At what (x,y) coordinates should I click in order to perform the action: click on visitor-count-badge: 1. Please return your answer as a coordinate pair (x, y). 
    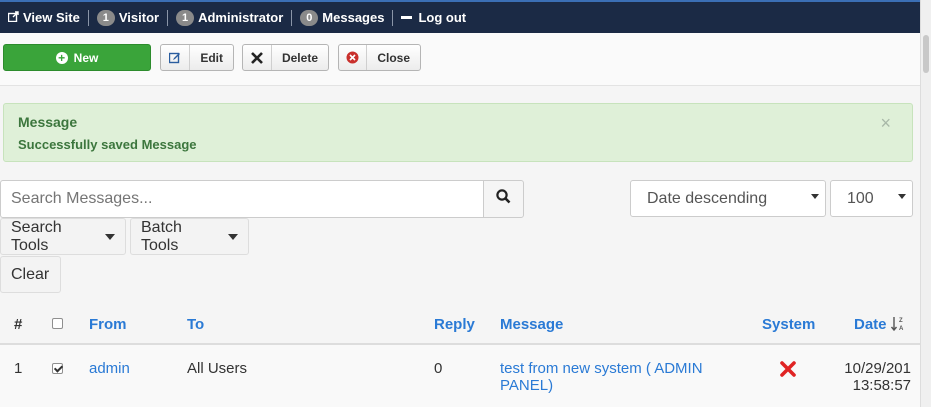
    Looking at the image, I should click on (105, 17).